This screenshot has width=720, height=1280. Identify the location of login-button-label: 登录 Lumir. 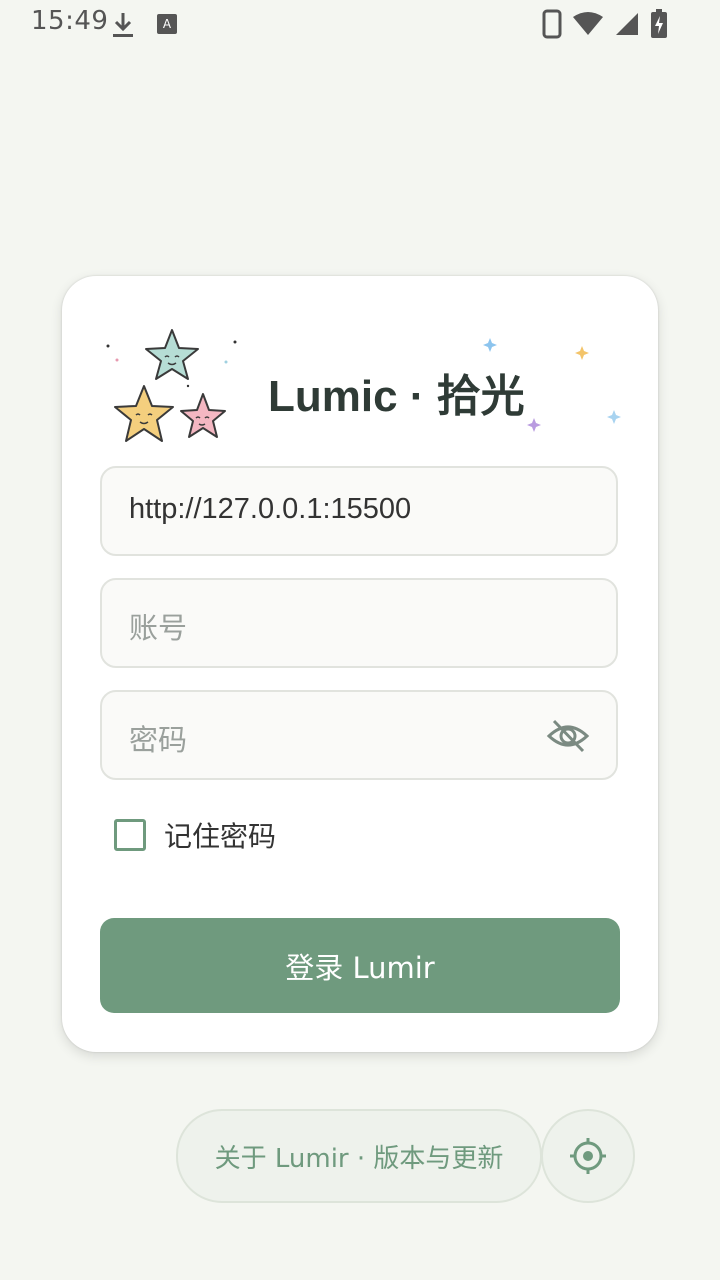
(360, 967).